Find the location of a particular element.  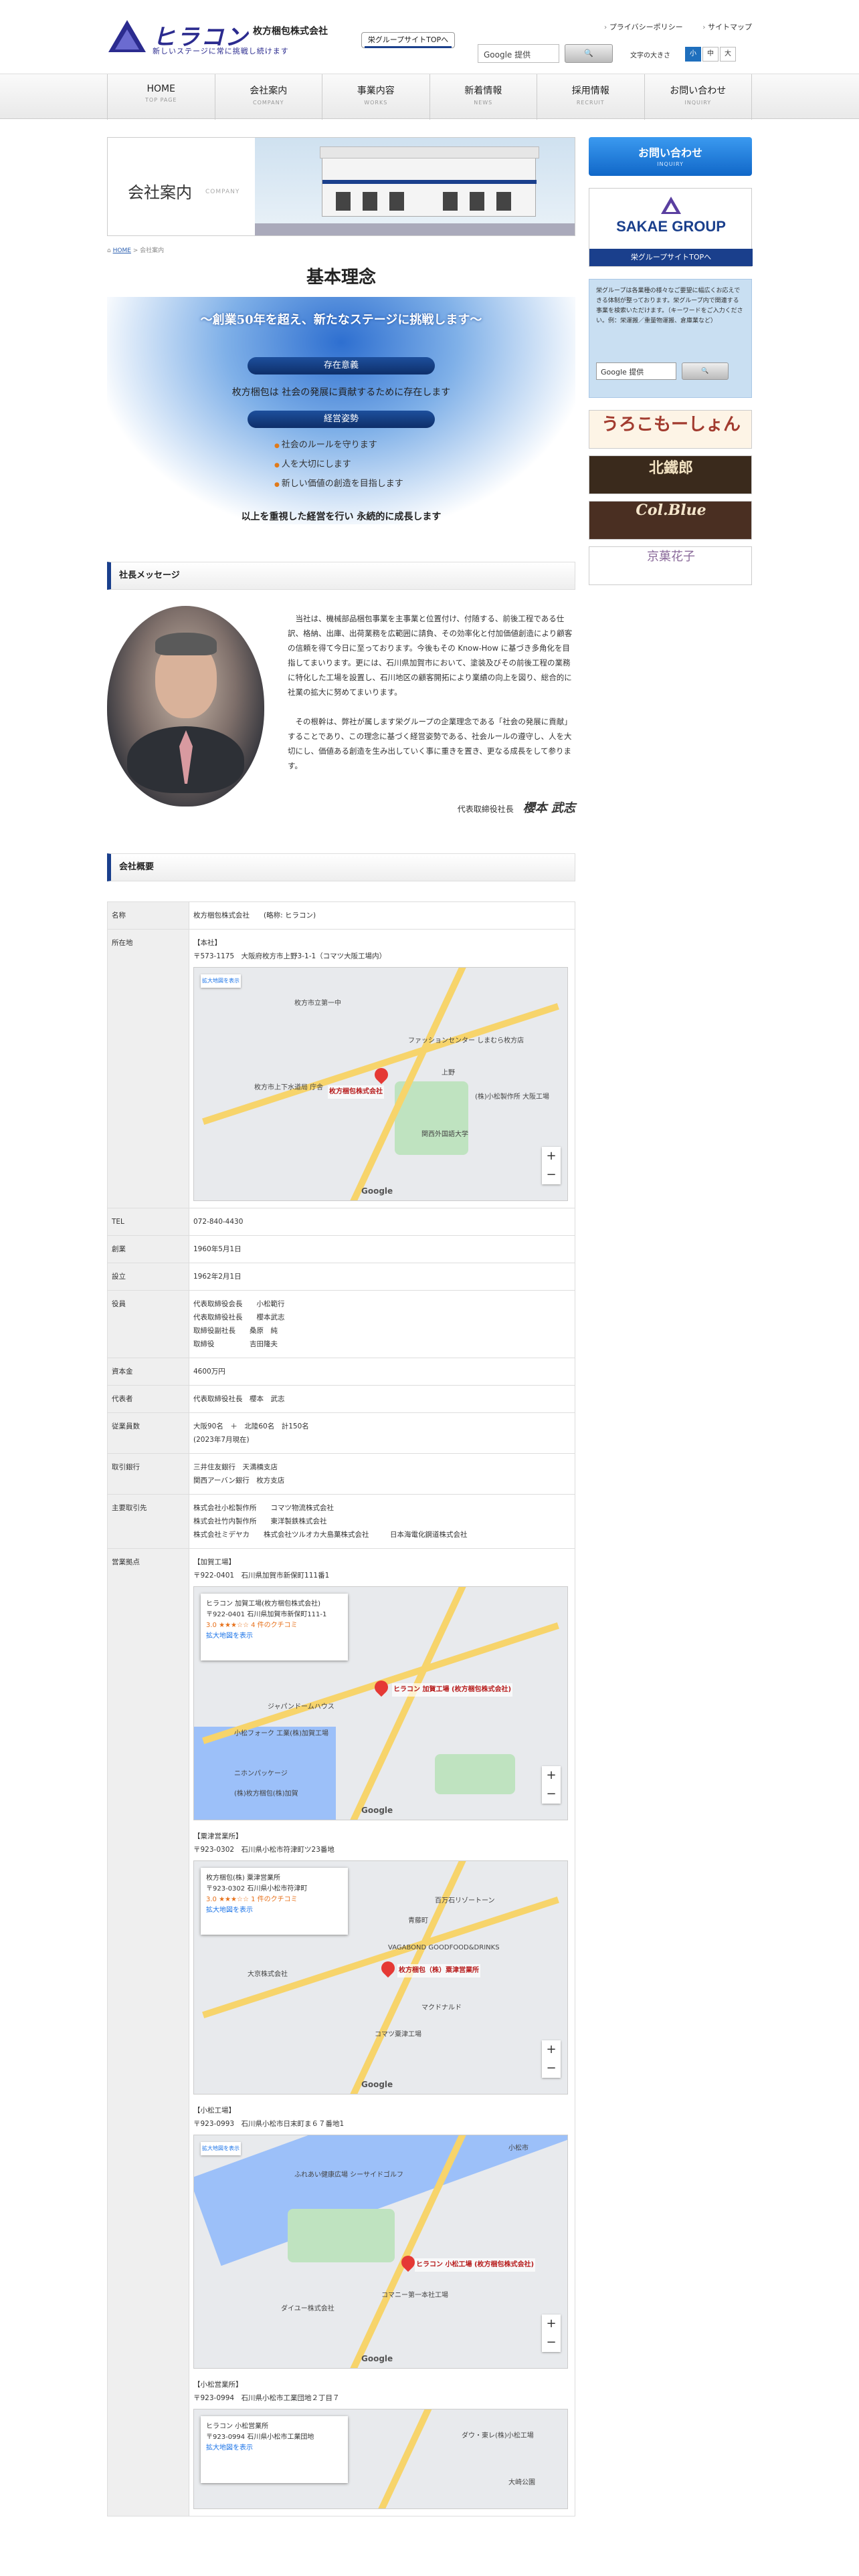

nav-label: HOME is located at coordinates (161, 89).